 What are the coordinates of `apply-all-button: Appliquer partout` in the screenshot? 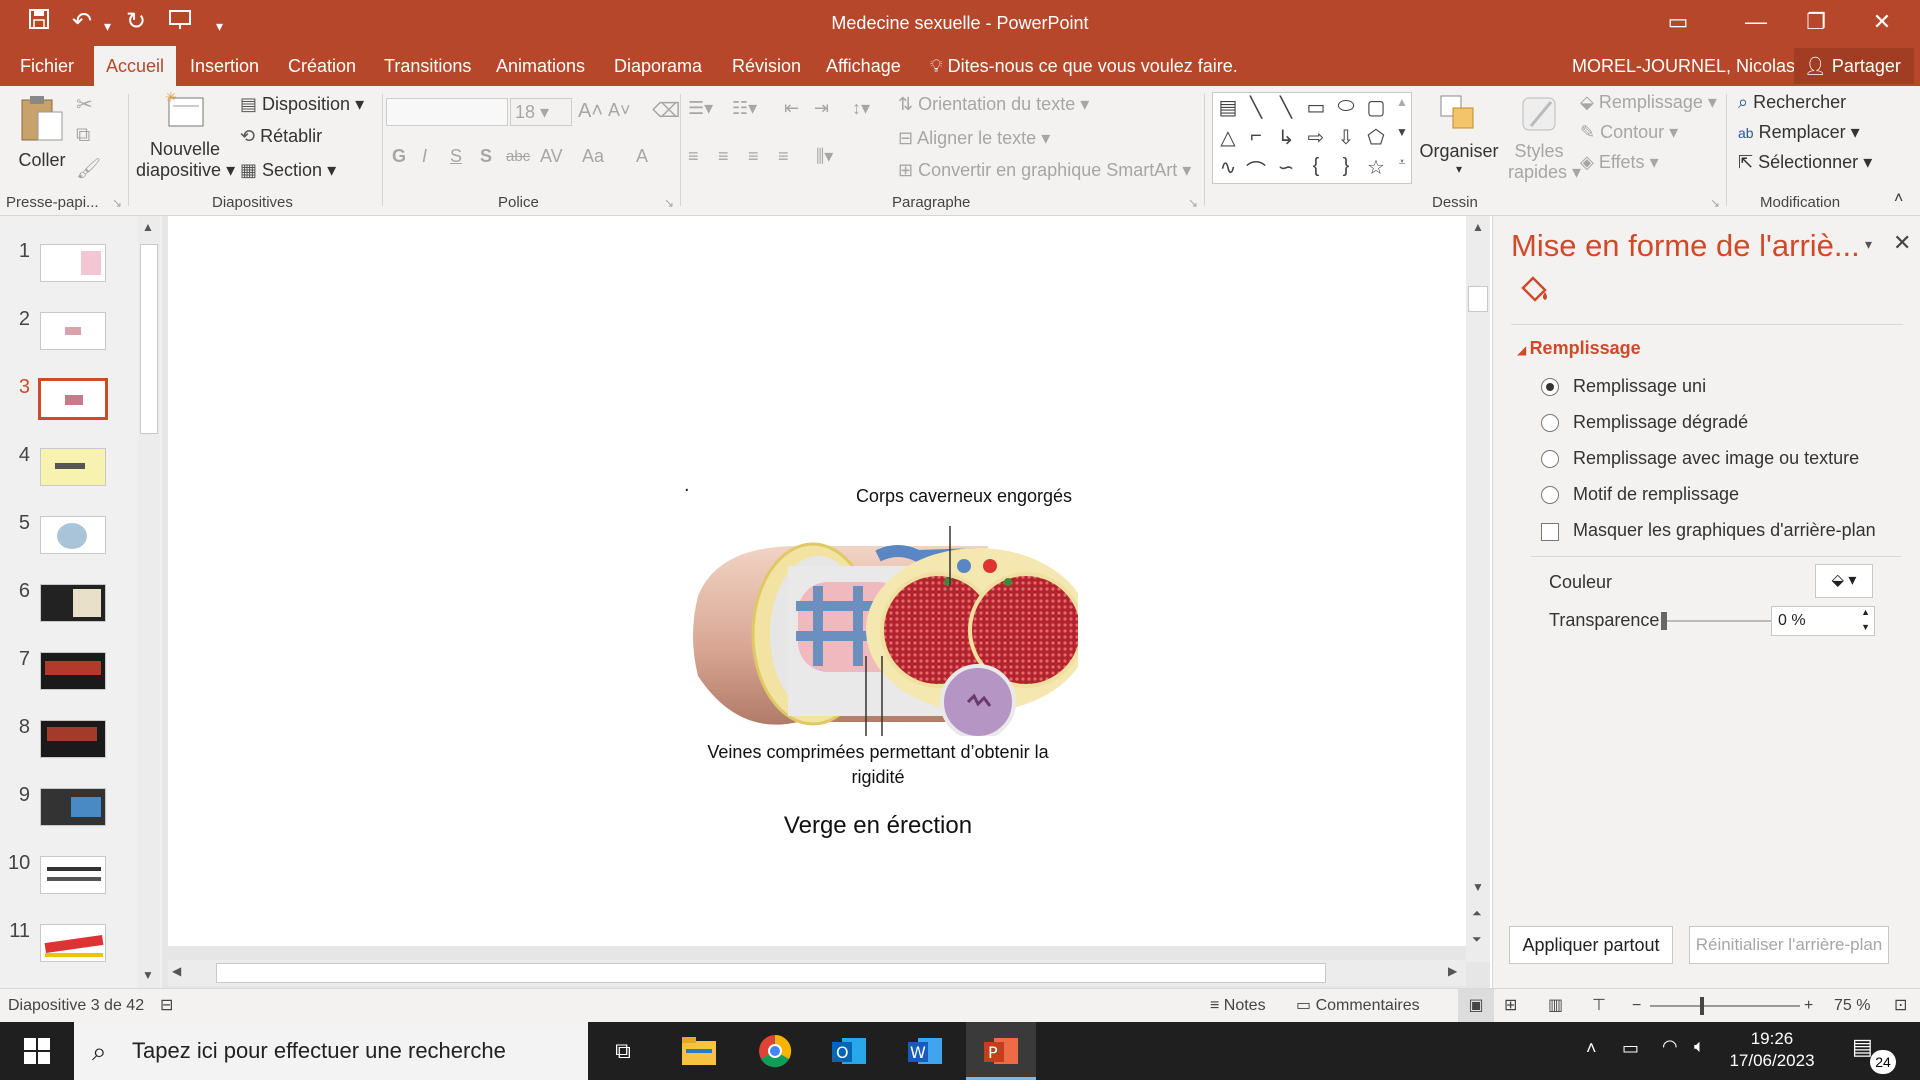 It's located at (1591, 945).